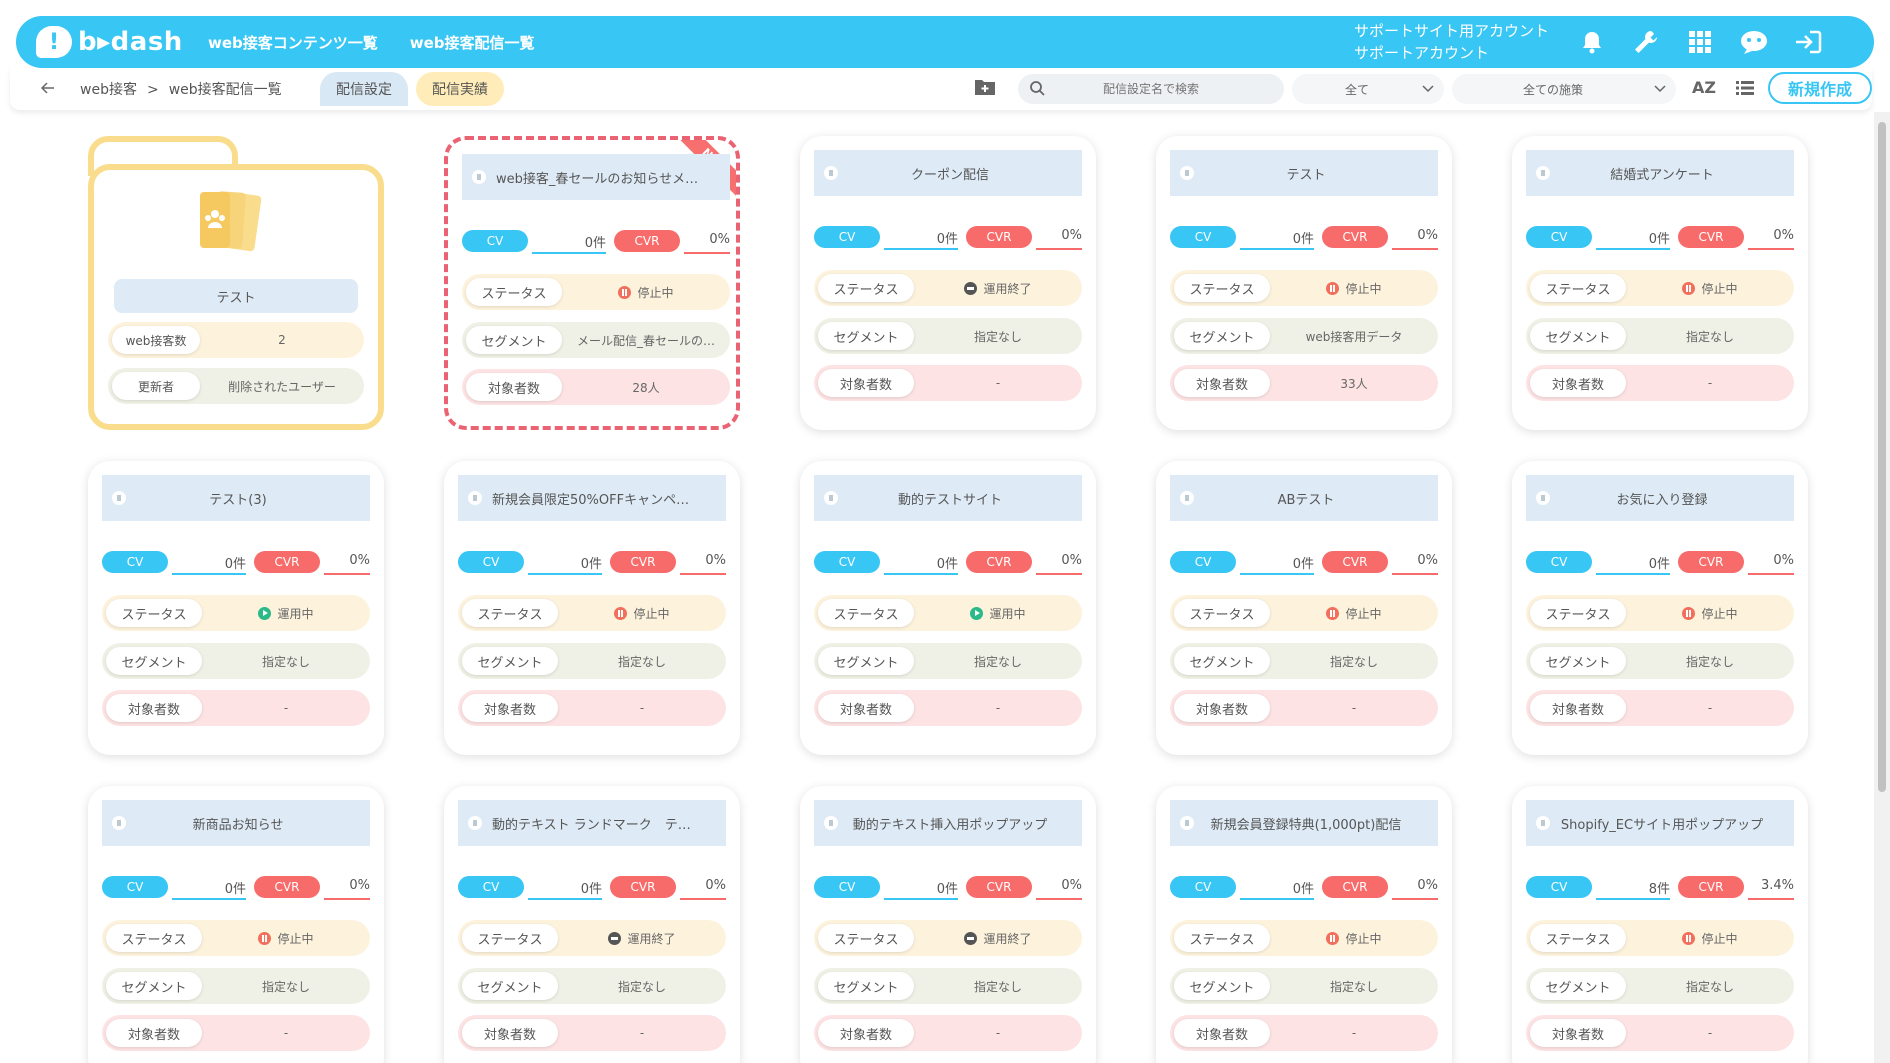 Image resolution: width=1890 pixels, height=1063 pixels. I want to click on account-info: サポートサイト用アカウント サポートアカウント, so click(1451, 42).